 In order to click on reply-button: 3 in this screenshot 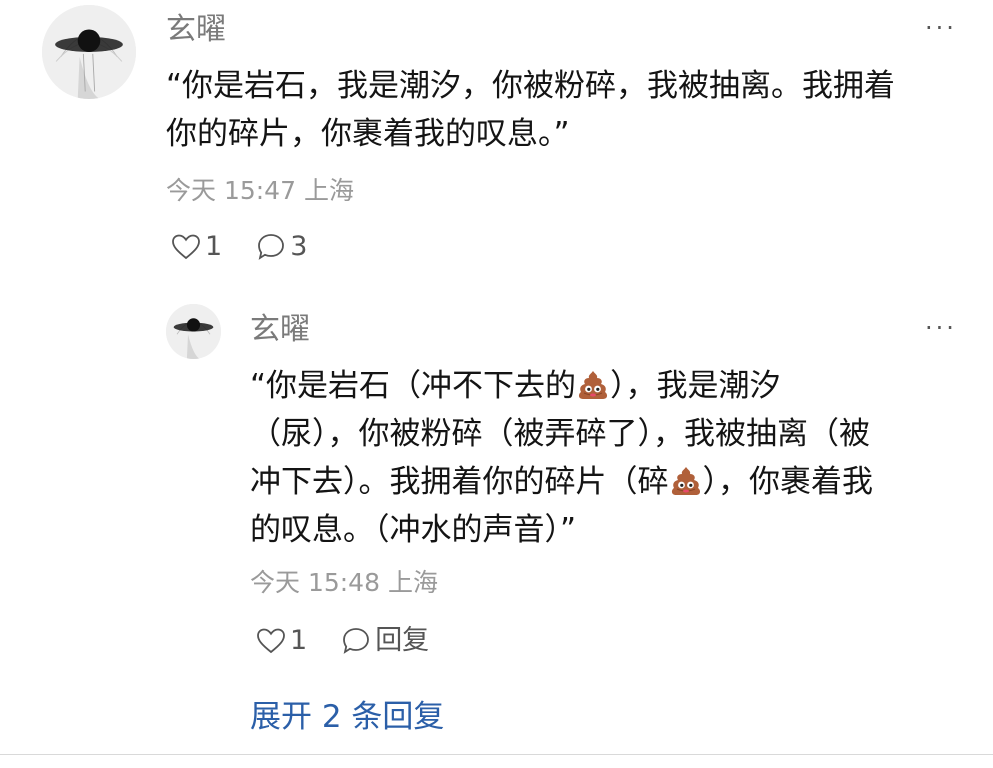, I will do `click(281, 247)`.